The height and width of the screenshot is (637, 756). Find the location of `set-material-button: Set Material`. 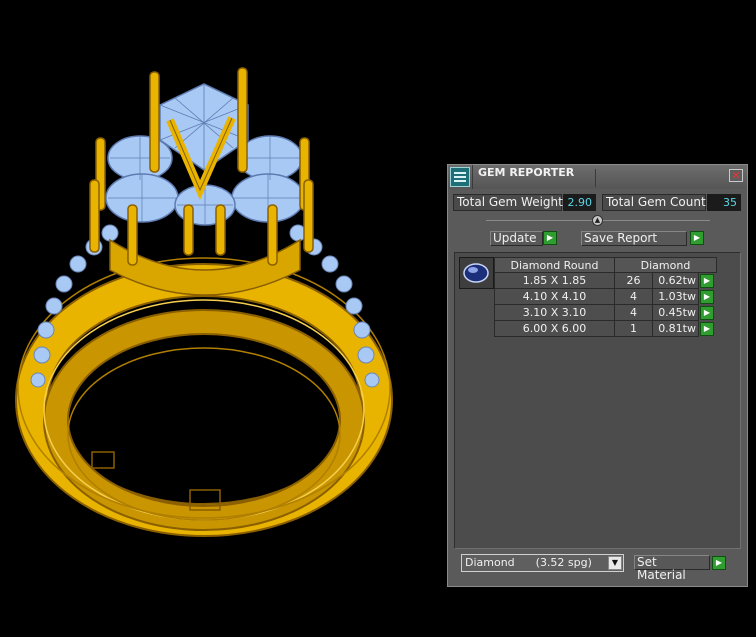

set-material-button: Set Material is located at coordinates (672, 568).